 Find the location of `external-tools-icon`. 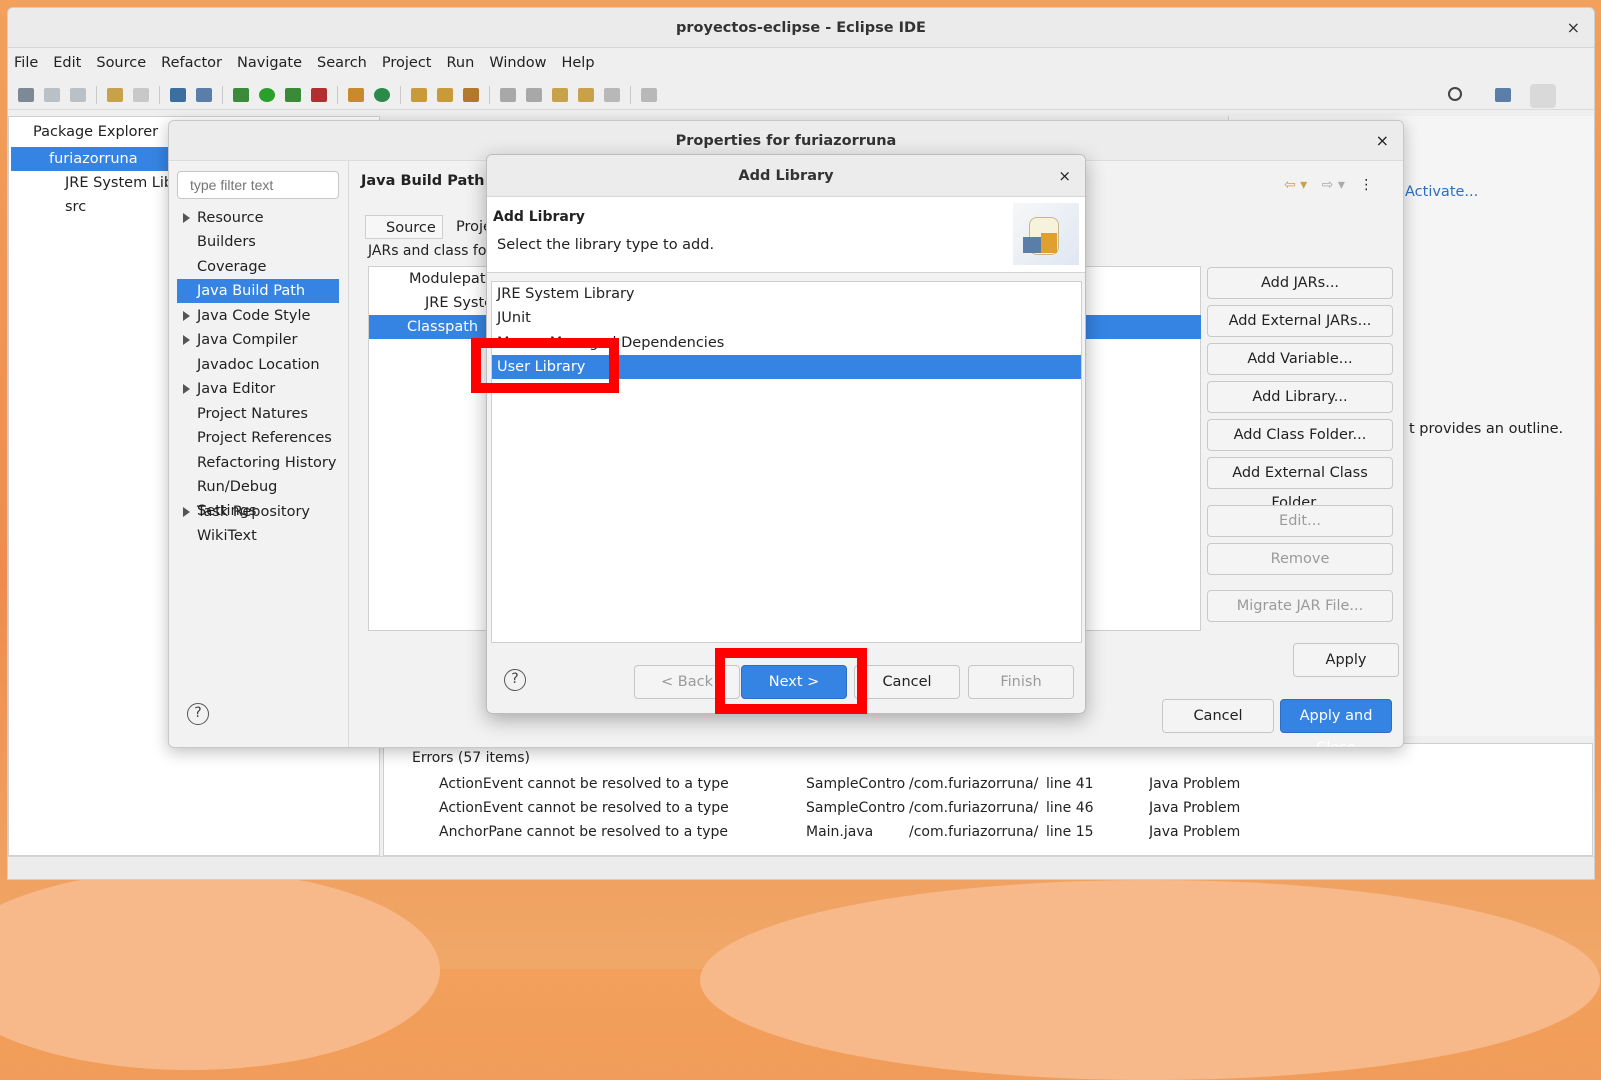

external-tools-icon is located at coordinates (319, 94).